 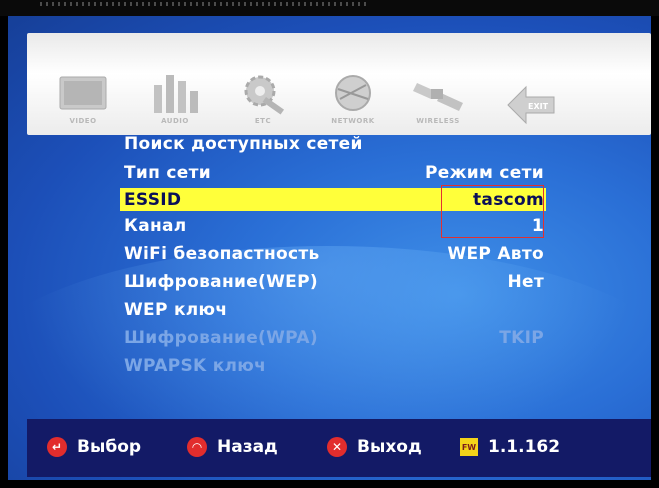 What do you see at coordinates (232, 447) in the screenshot?
I see `back-hint: ◠ Назад` at bounding box center [232, 447].